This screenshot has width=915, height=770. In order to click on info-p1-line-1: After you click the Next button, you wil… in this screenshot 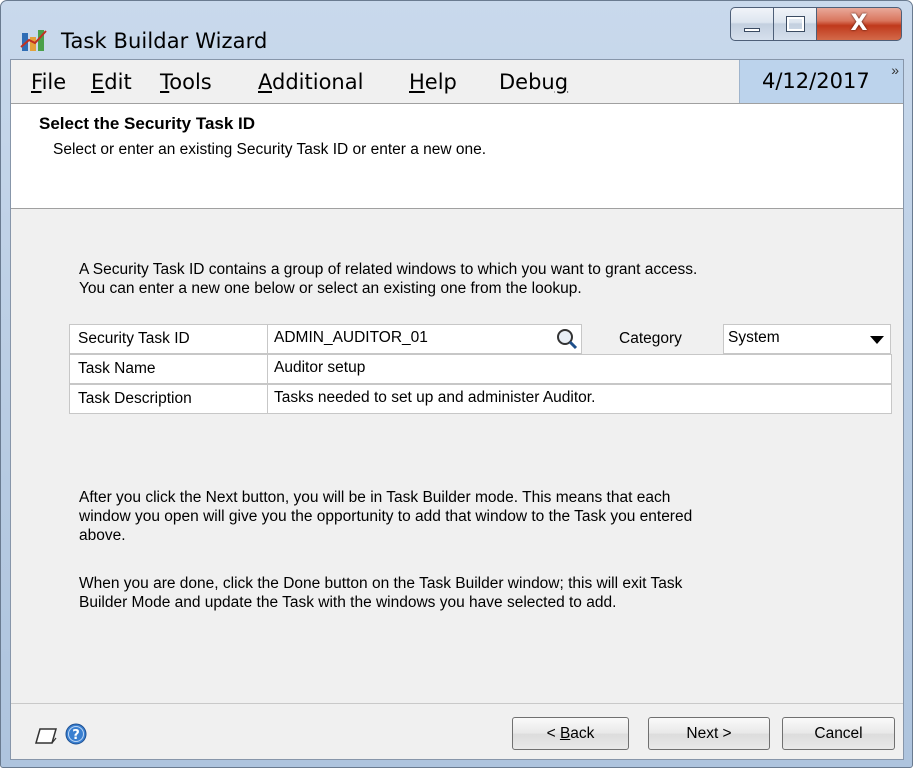, I will do `click(375, 497)`.